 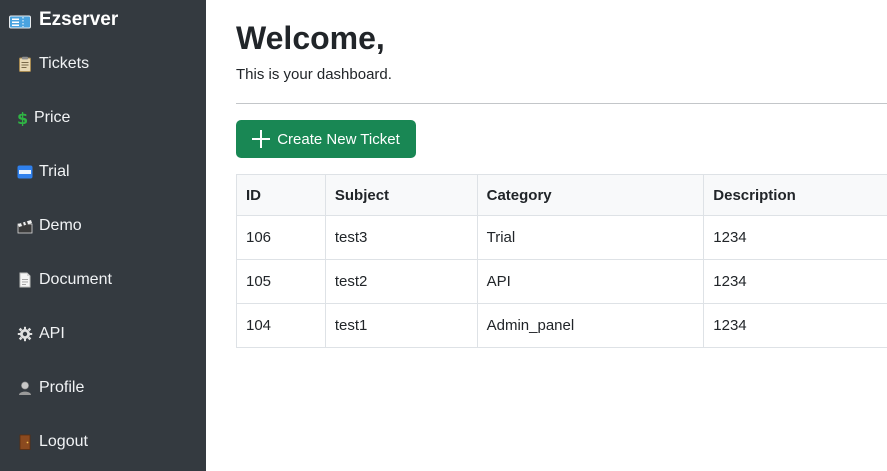 I want to click on create-ticket-label: Create New Ticket, so click(x=338, y=139).